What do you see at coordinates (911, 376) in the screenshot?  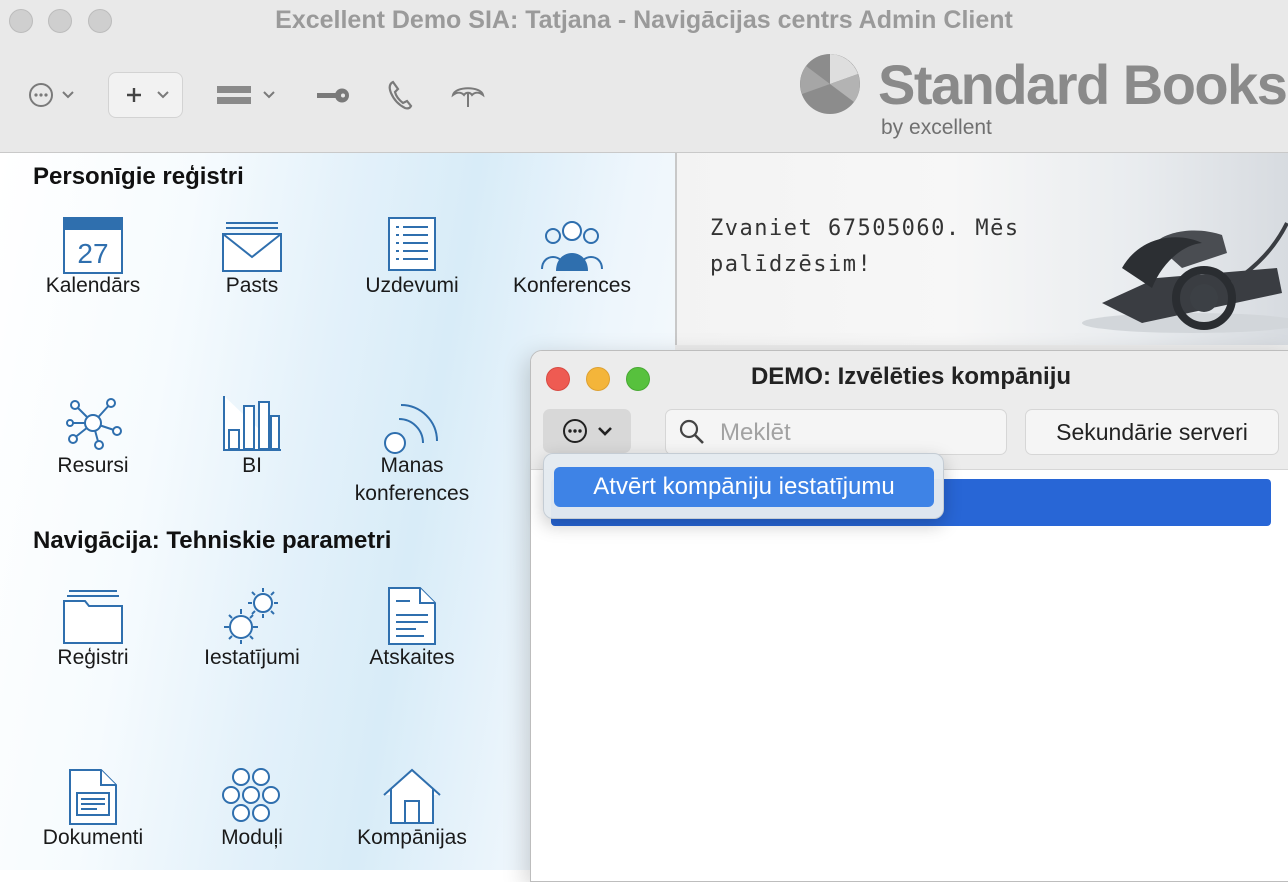 I see `dialog-title: DEMO: Izvēlēties kompāniju` at bounding box center [911, 376].